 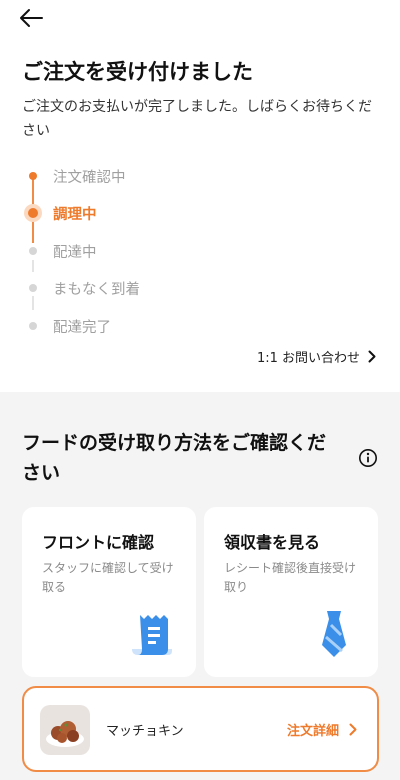 I want to click on pickup-section-title: フードの受け取り方法をご確認ください, so click(x=174, y=458).